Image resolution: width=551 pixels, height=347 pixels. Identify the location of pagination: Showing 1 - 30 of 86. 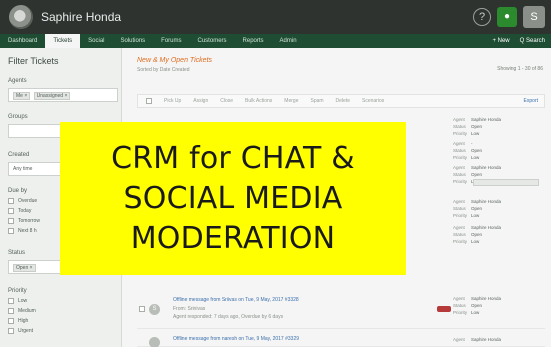
(520, 69).